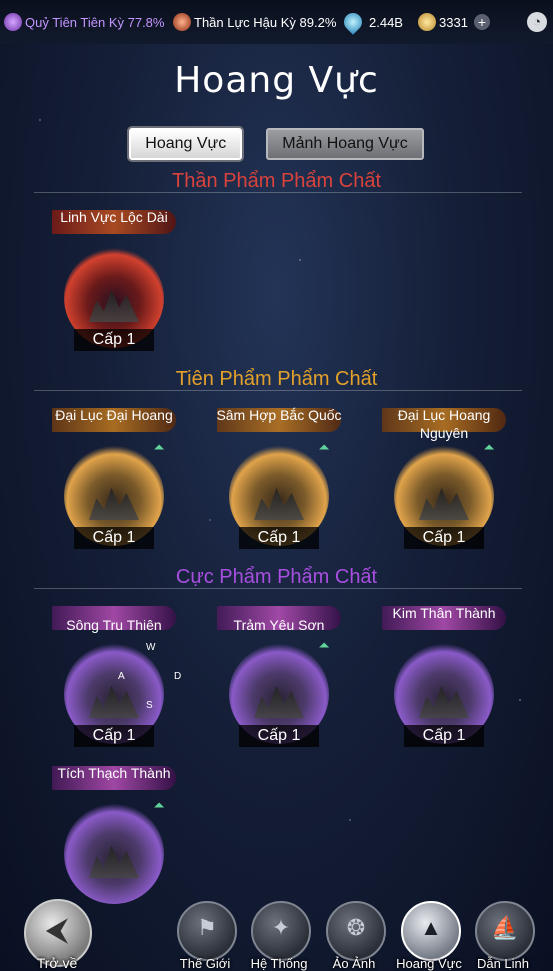 This screenshot has height=971, width=553. Describe the element at coordinates (186, 144) in the screenshot. I see `tab-hoang-vuc: Hoang Vực` at that location.